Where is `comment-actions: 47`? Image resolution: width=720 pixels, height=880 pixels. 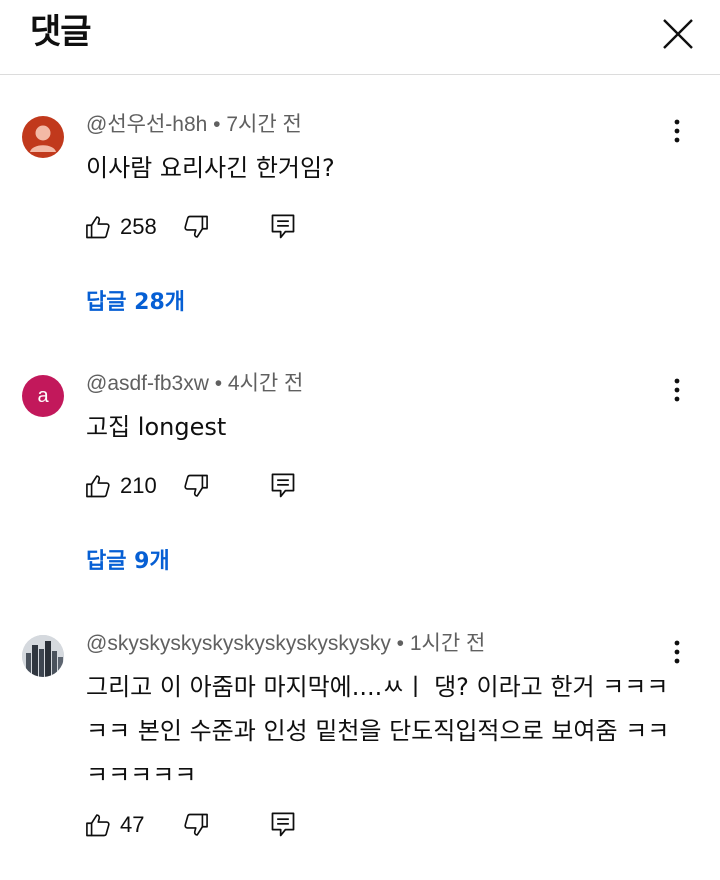
comment-actions: 47 is located at coordinates (204, 825).